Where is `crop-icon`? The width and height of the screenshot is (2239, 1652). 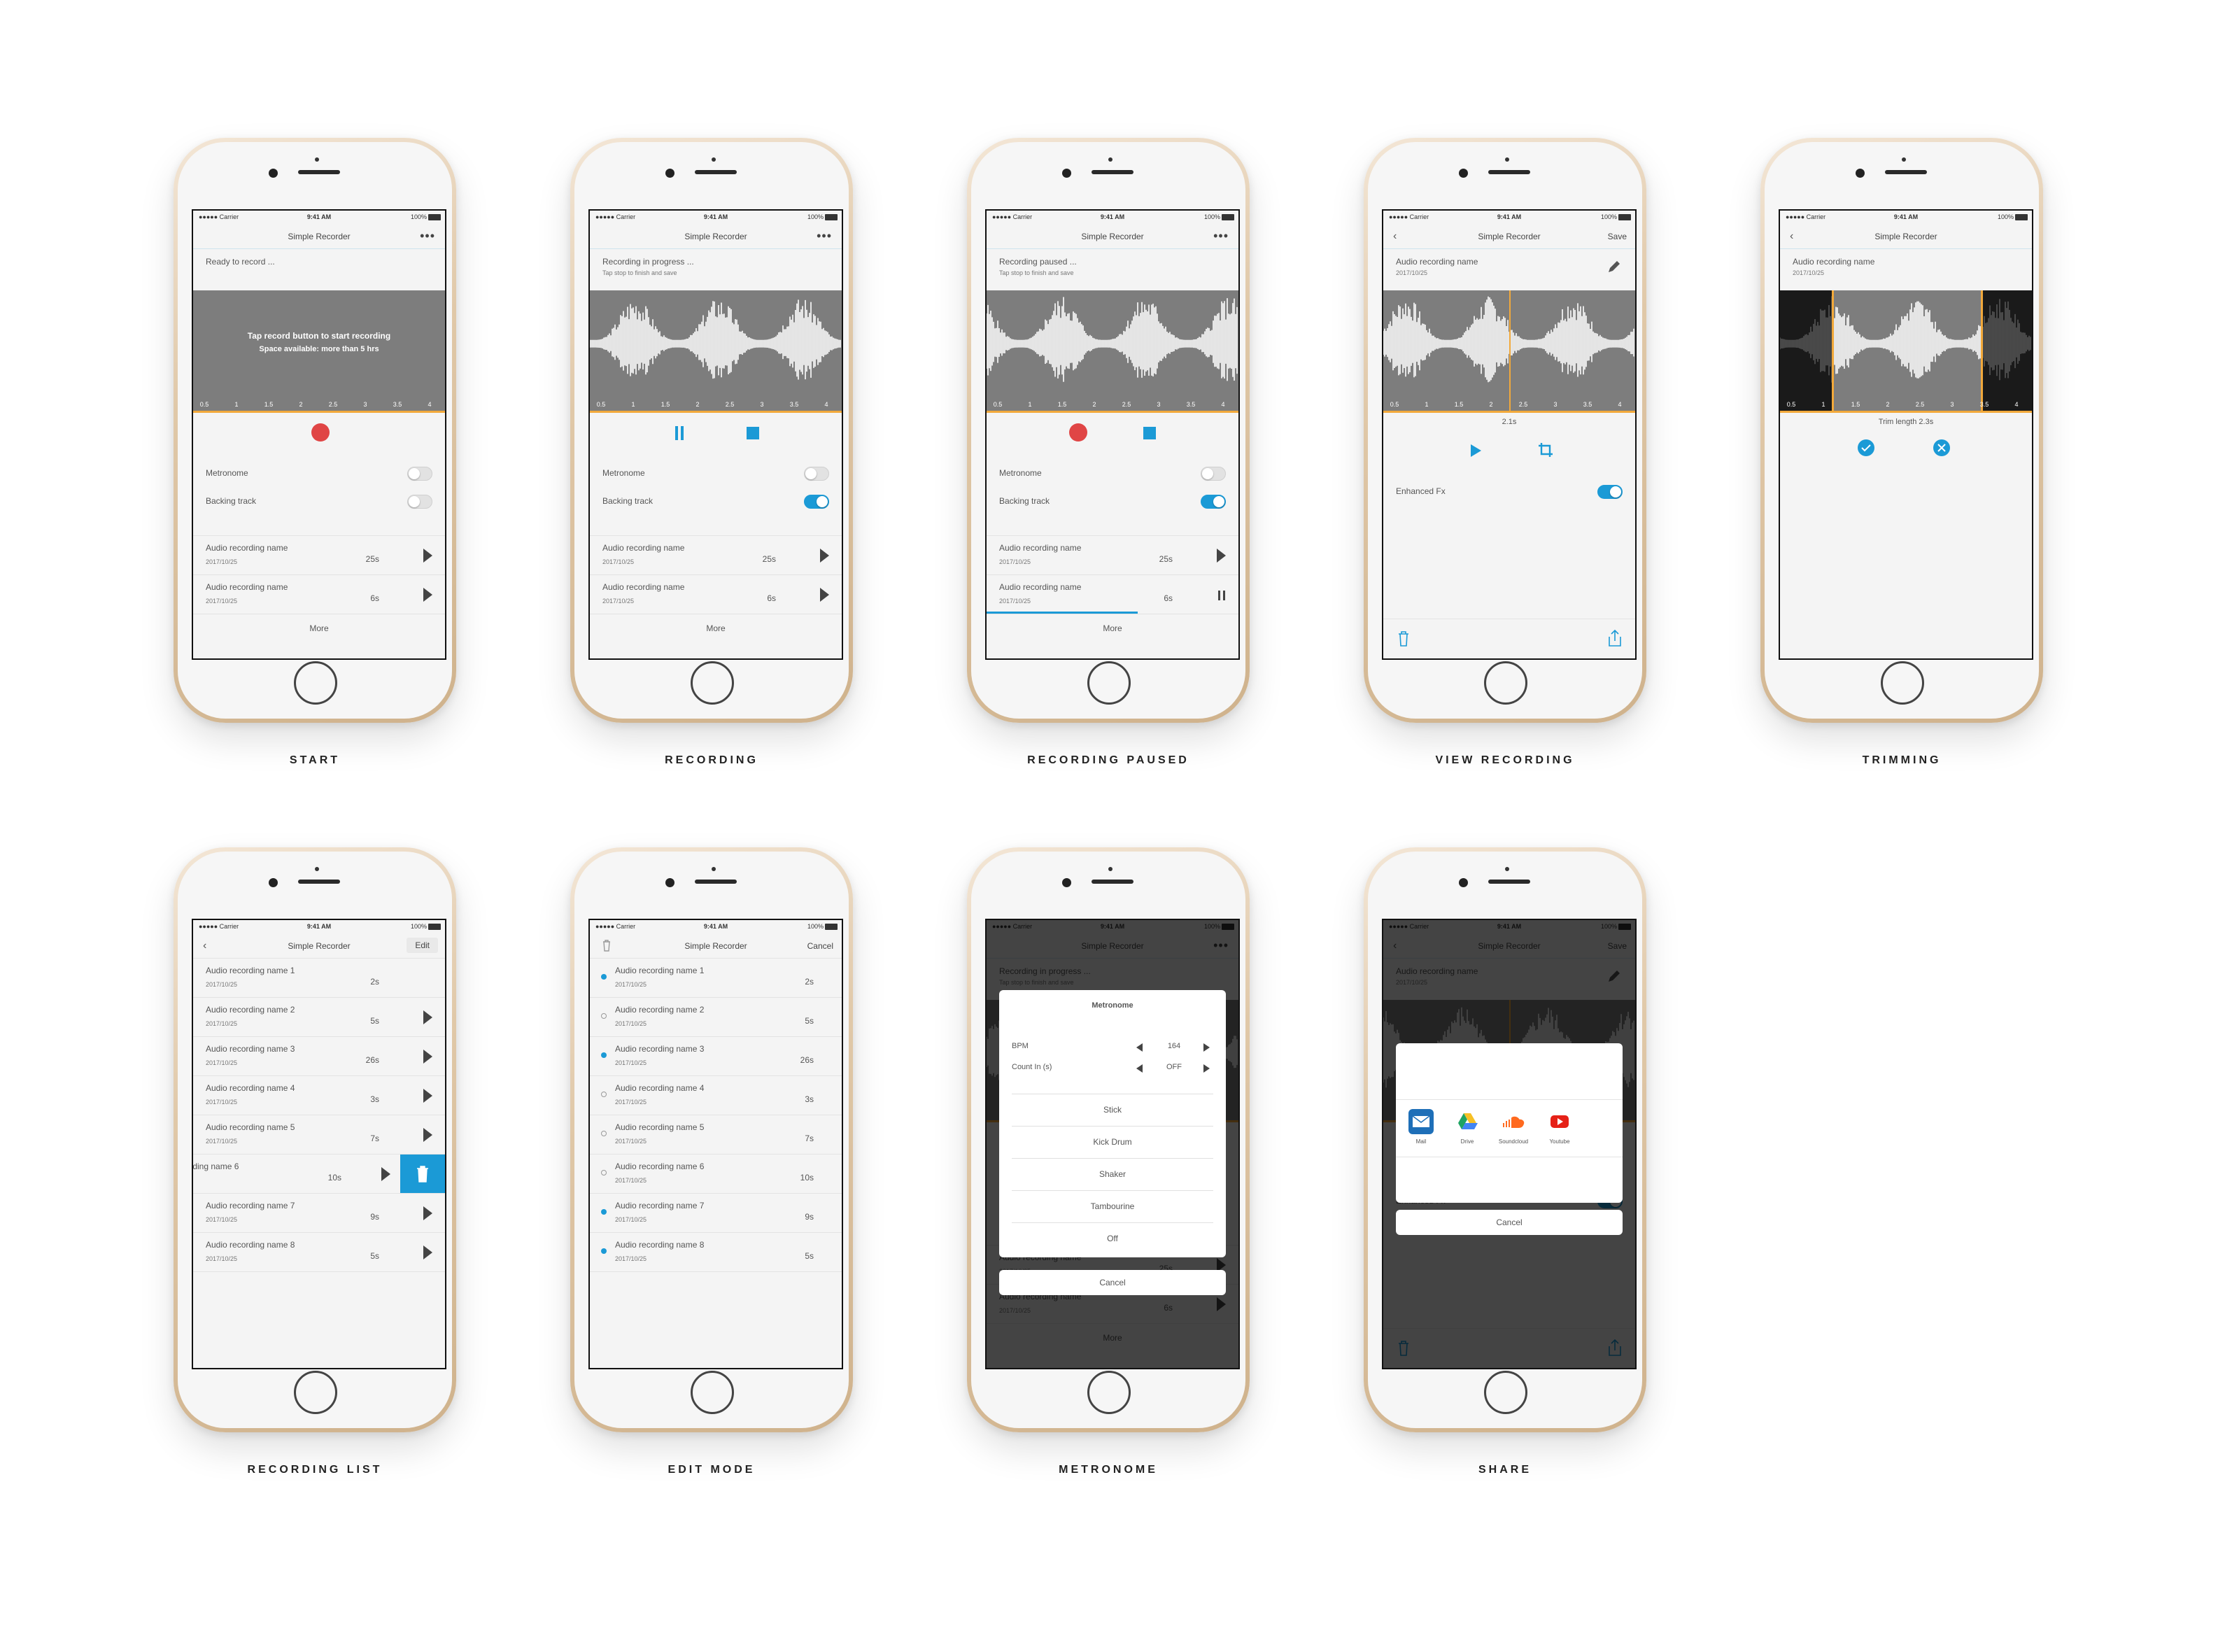 crop-icon is located at coordinates (1545, 452).